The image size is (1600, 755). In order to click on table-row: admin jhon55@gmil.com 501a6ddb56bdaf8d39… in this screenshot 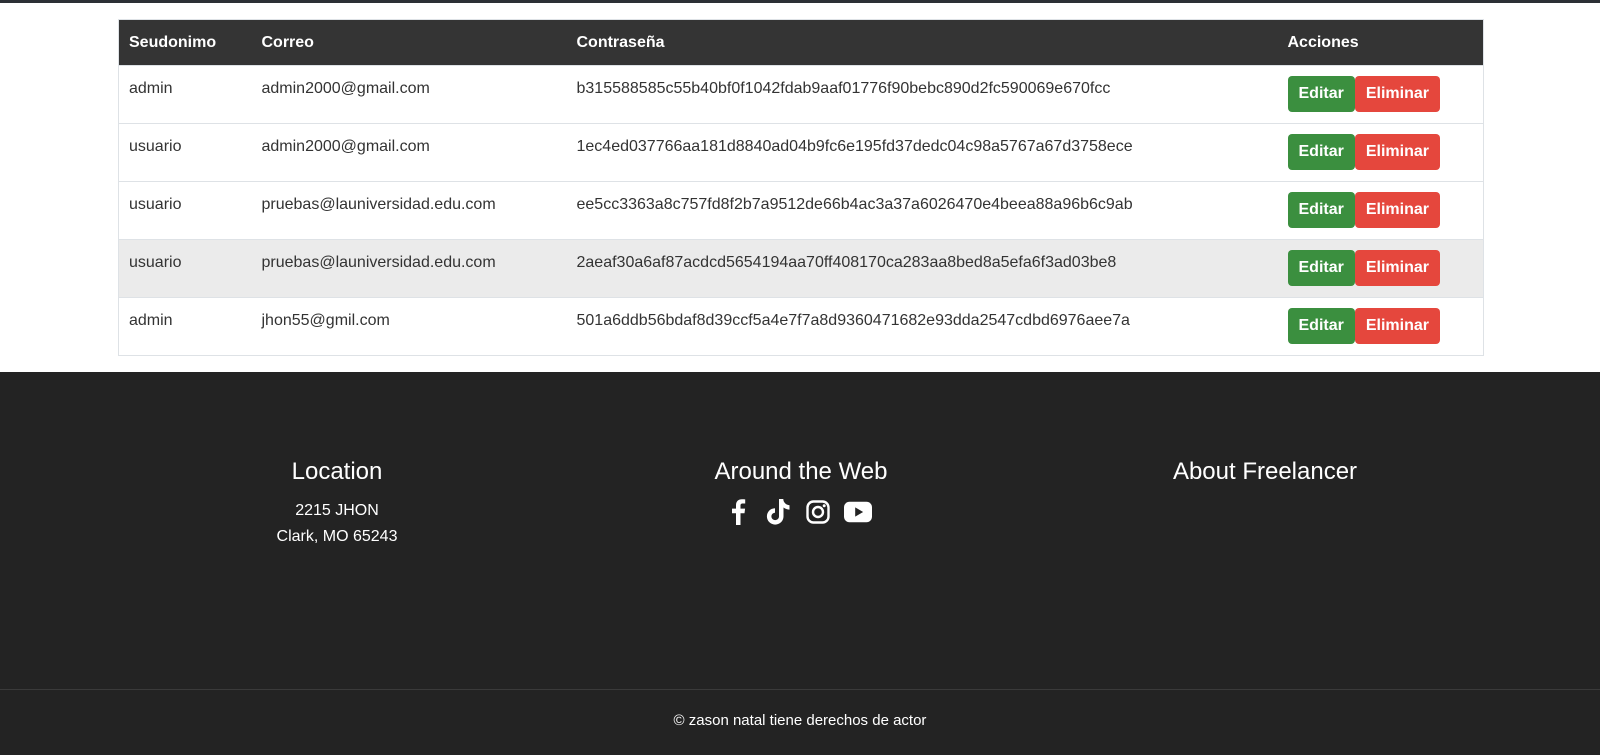, I will do `click(801, 326)`.